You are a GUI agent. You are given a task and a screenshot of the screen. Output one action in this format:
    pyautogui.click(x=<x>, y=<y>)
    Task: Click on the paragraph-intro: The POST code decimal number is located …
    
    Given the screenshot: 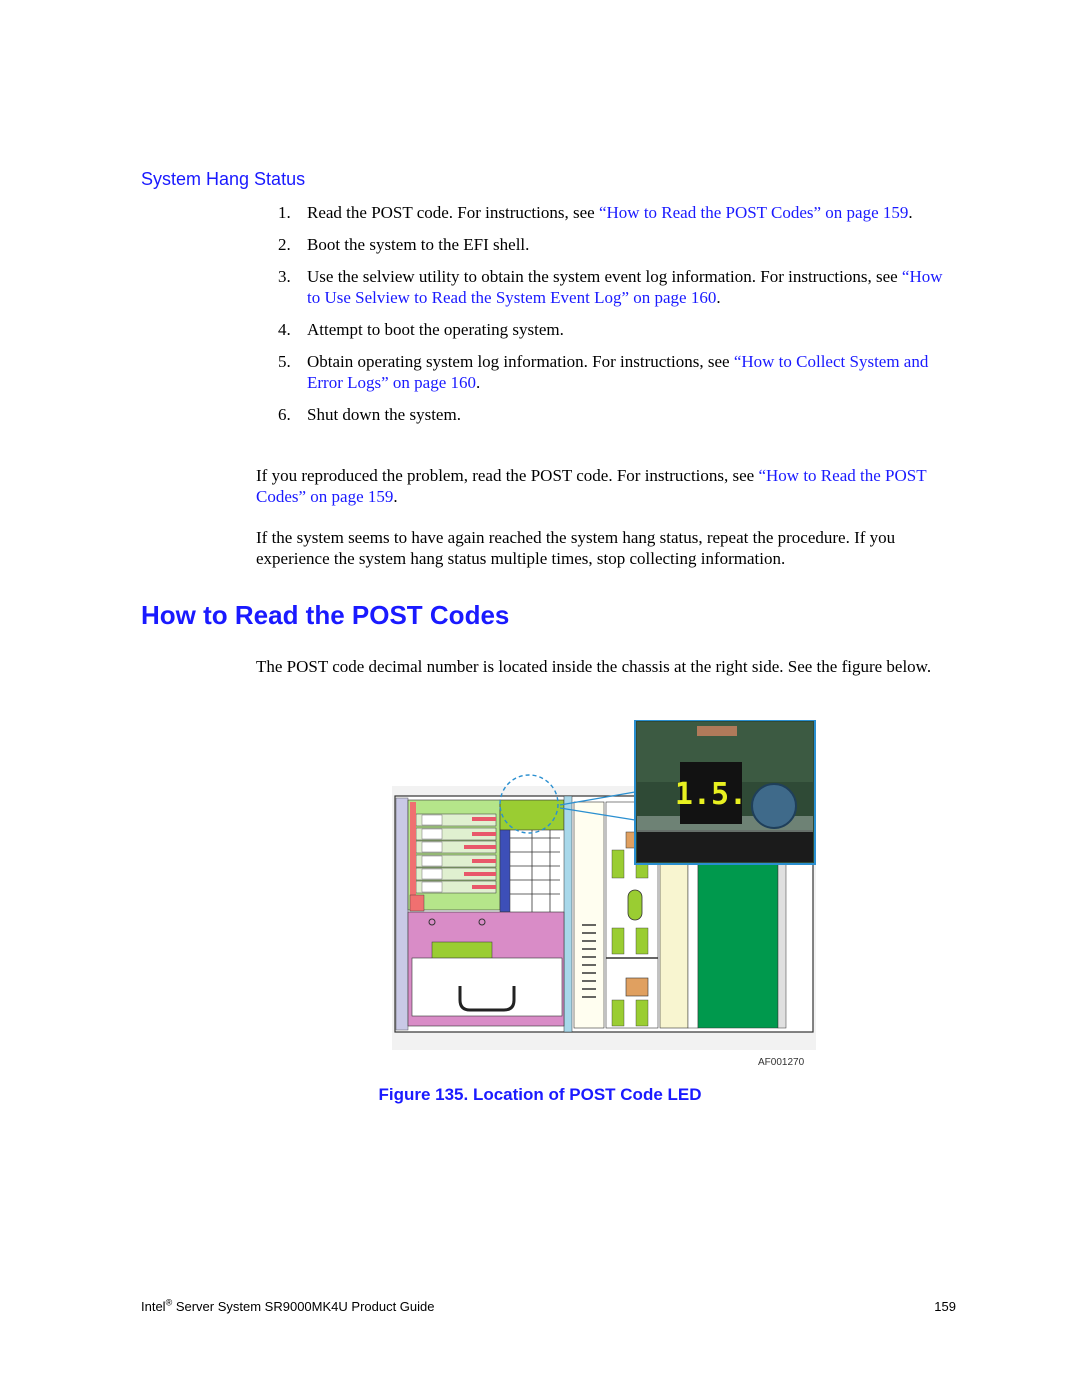 What is the action you would take?
    pyautogui.click(x=594, y=666)
    